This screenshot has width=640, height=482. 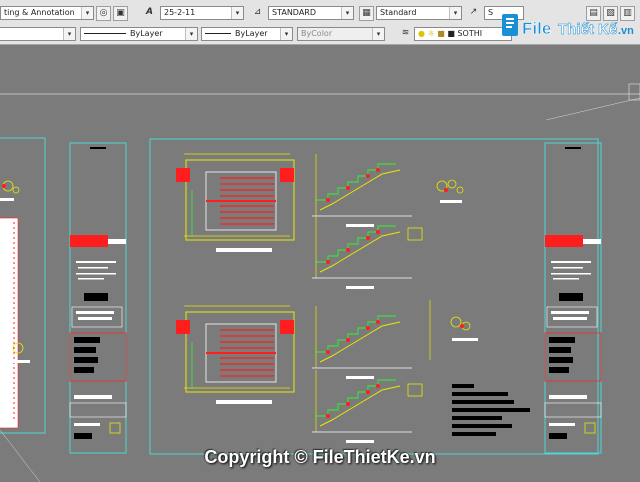 What do you see at coordinates (398, 12) in the screenshot?
I see `table-style-value: Standard` at bounding box center [398, 12].